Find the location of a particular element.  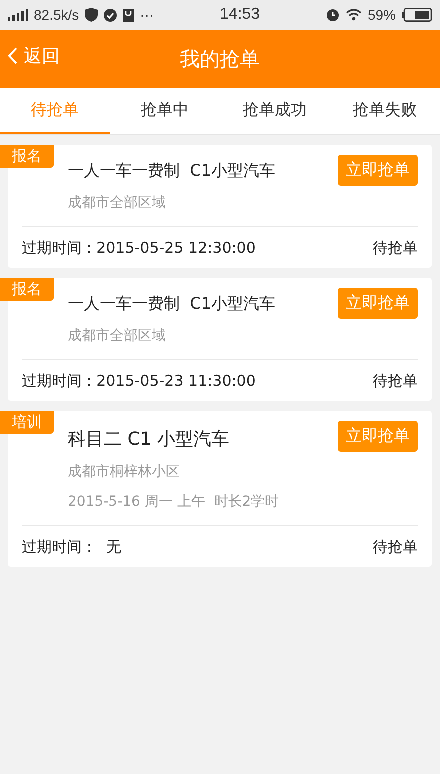

bag-icon is located at coordinates (128, 15).